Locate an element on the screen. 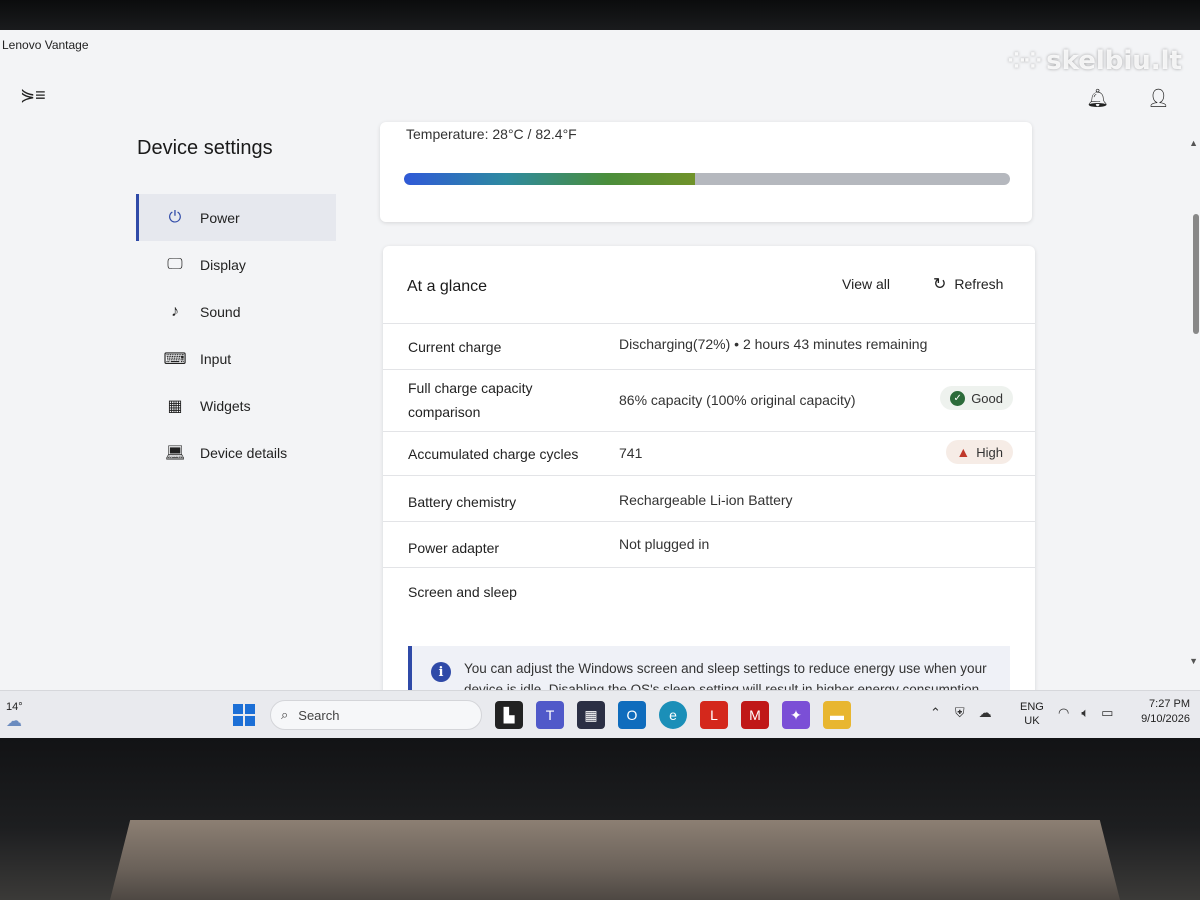 This screenshot has height=900, width=1200. search-icon: ⌕ is located at coordinates (285, 714).